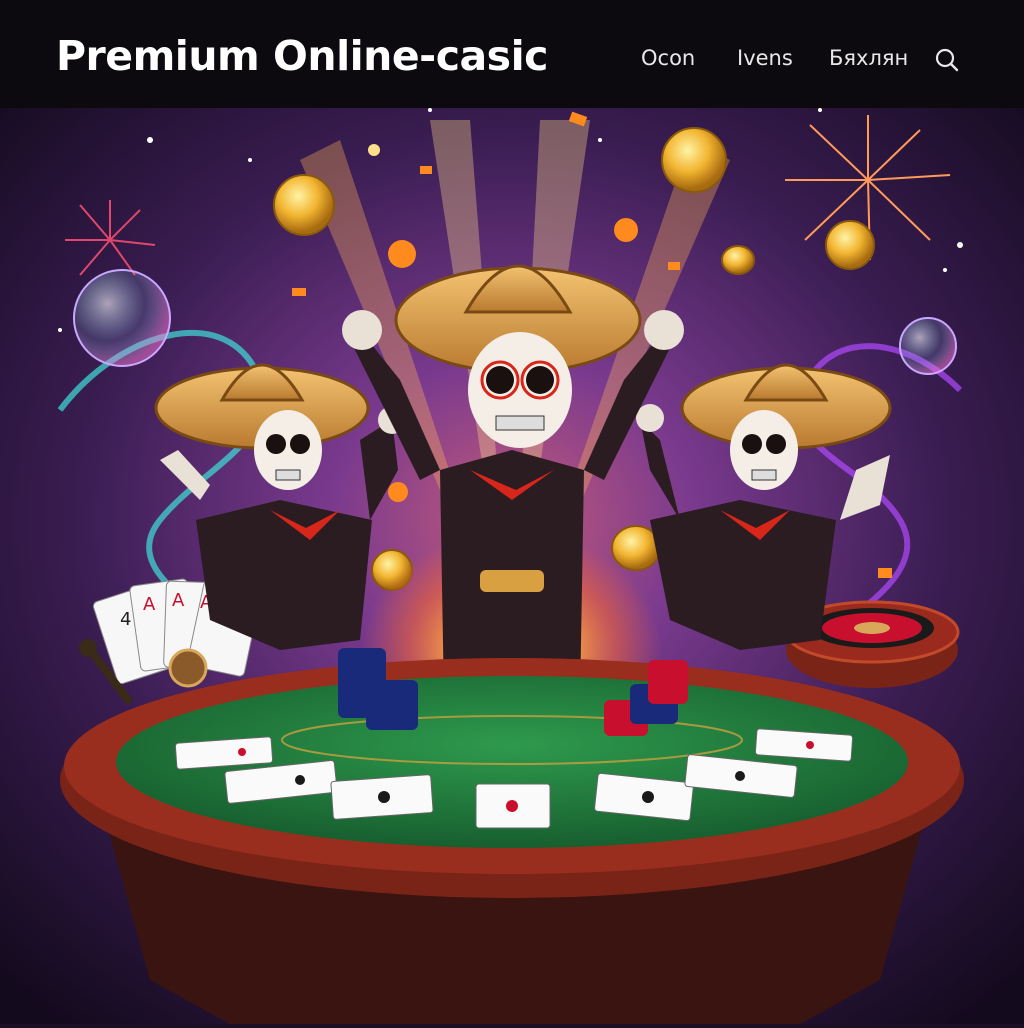 The image size is (1024, 1028). What do you see at coordinates (125, 619) in the screenshot?
I see `card-rank-1: 4` at bounding box center [125, 619].